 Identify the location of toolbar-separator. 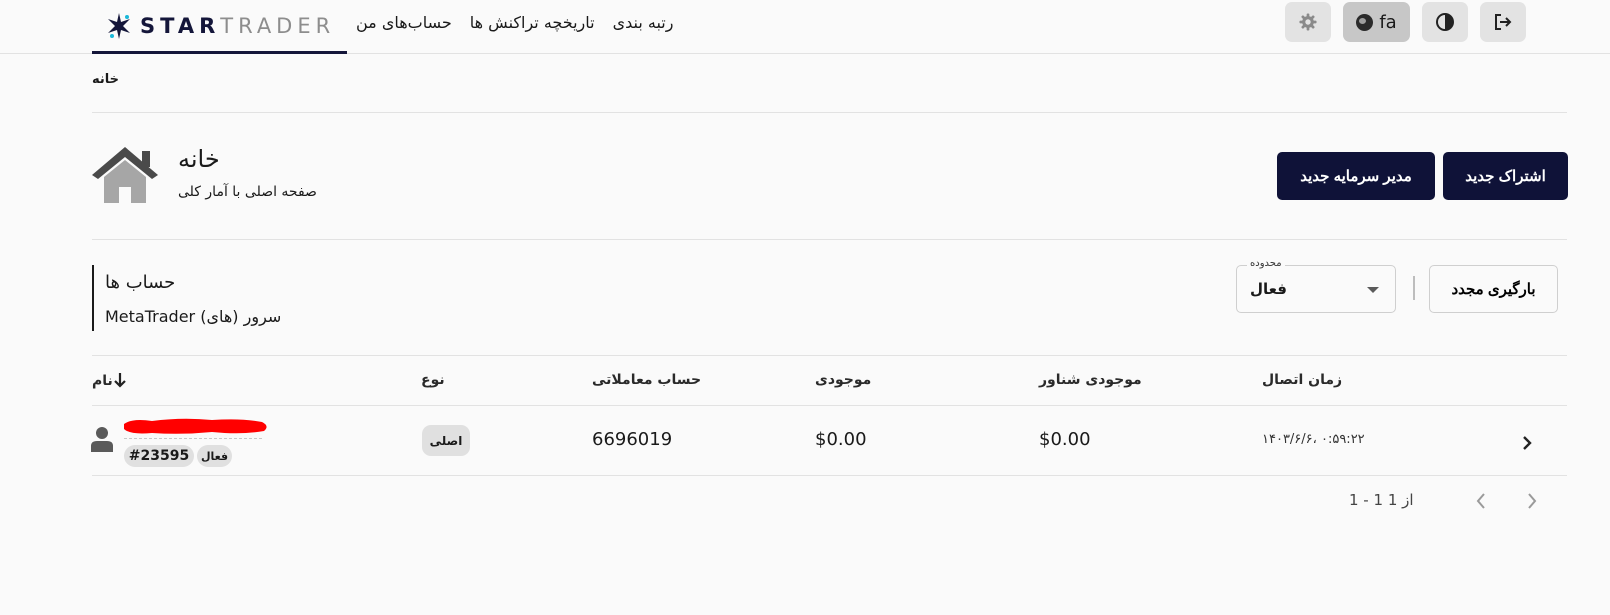
(1414, 288).